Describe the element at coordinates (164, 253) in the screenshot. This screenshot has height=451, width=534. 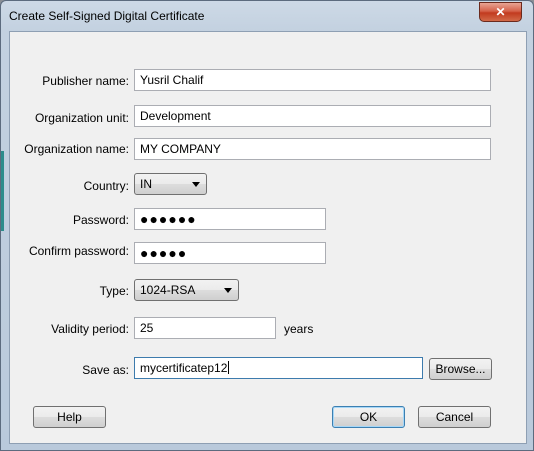
I see `confirm-password-mask: ●●●●●` at that location.